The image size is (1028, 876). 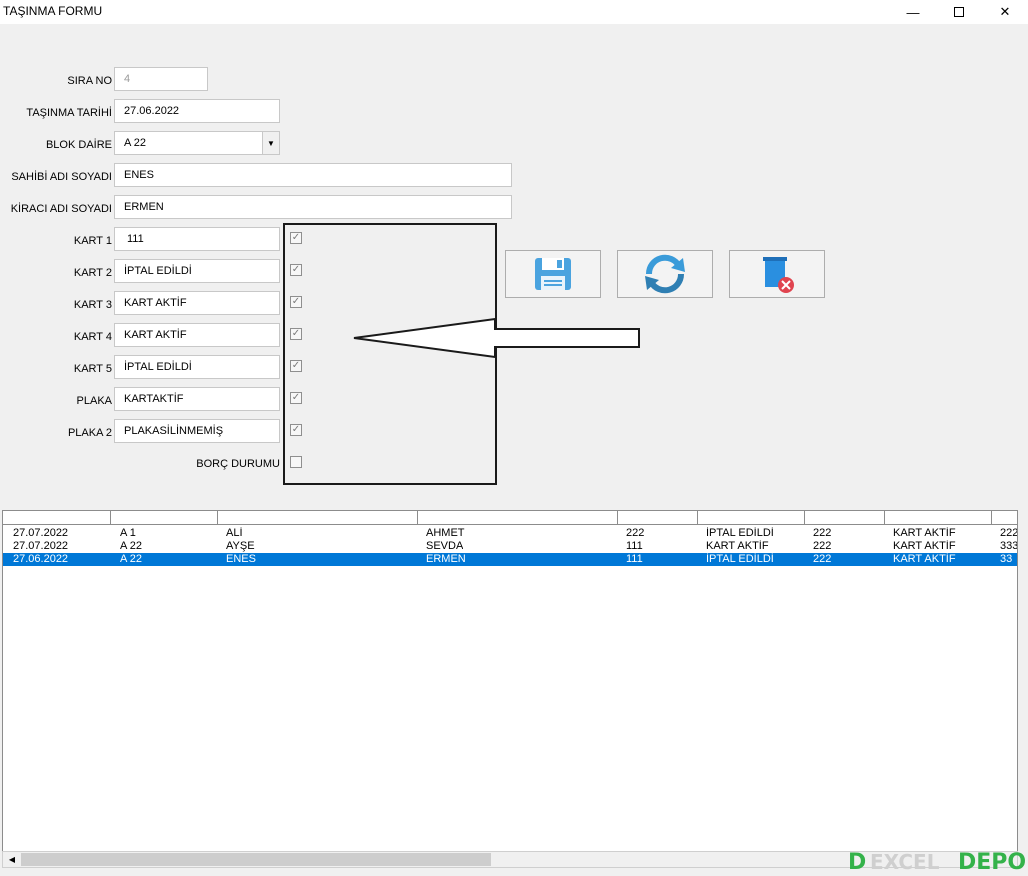 What do you see at coordinates (135, 143) in the screenshot?
I see `blok-daire-value: A 22` at bounding box center [135, 143].